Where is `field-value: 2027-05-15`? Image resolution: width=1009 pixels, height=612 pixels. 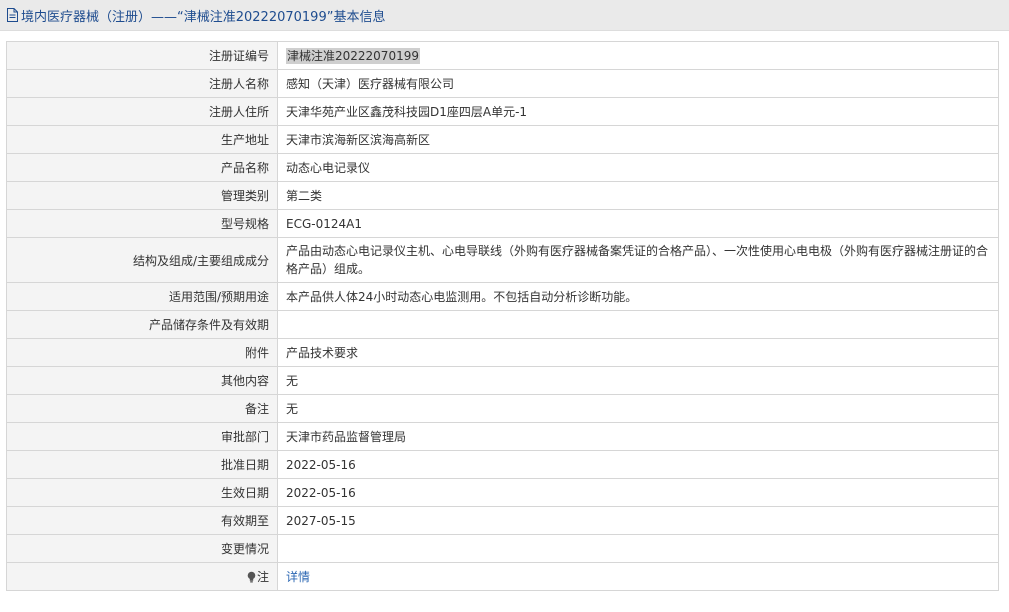 field-value: 2027-05-15 is located at coordinates (638, 520).